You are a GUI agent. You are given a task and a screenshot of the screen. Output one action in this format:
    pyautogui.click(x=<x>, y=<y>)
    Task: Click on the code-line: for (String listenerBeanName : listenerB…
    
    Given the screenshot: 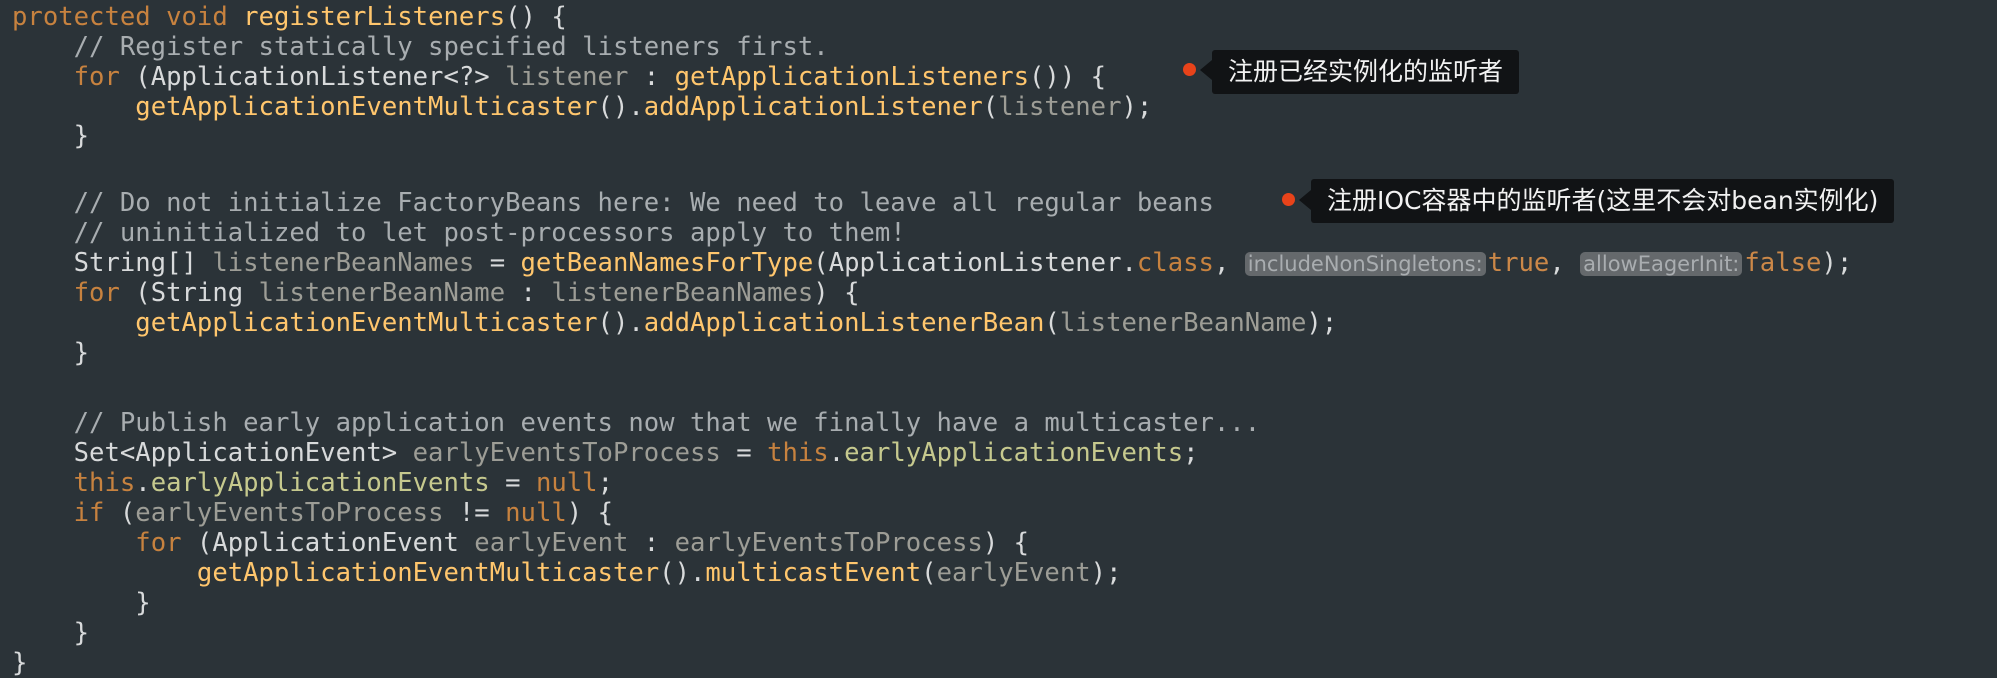 What is the action you would take?
    pyautogui.click(x=436, y=293)
    